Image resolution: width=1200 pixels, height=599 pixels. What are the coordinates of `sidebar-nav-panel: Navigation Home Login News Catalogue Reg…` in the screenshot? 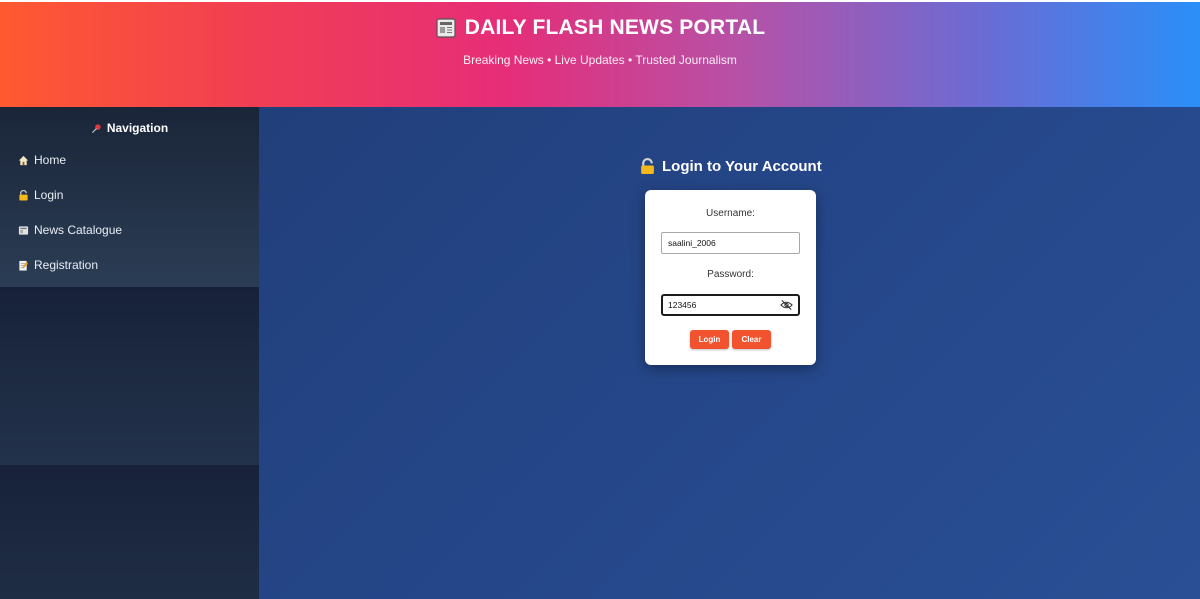 It's located at (129, 197).